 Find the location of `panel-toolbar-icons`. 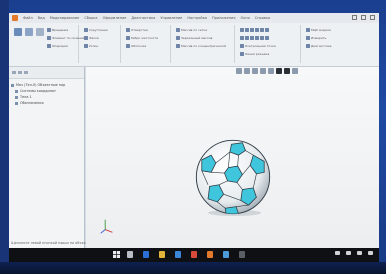

panel-toolbar-icons is located at coordinates (20, 72).